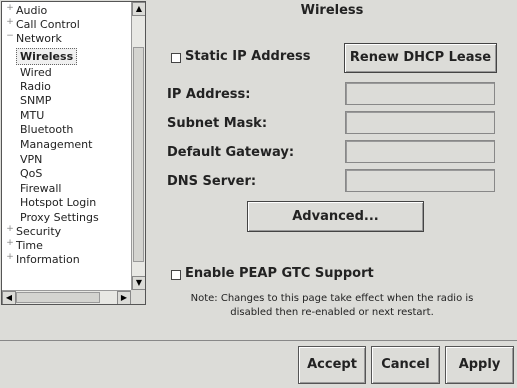 The width and height of the screenshot is (517, 388). Describe the element at coordinates (10, 36) in the screenshot. I see `collapse-icon: −` at that location.